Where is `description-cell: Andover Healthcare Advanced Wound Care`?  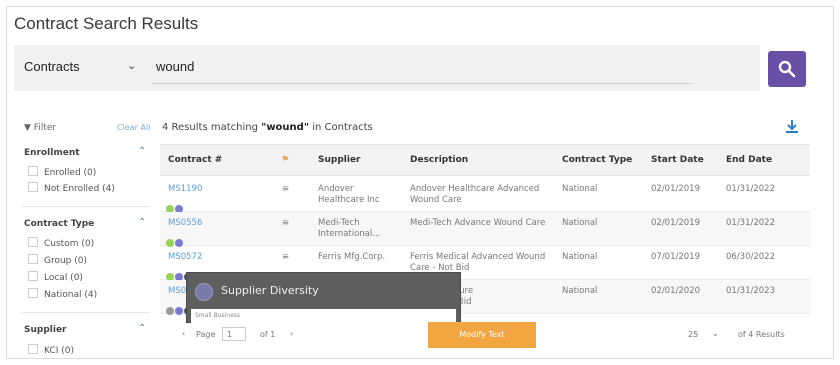
description-cell: Andover Healthcare Advanced Wound Care is located at coordinates (475, 194).